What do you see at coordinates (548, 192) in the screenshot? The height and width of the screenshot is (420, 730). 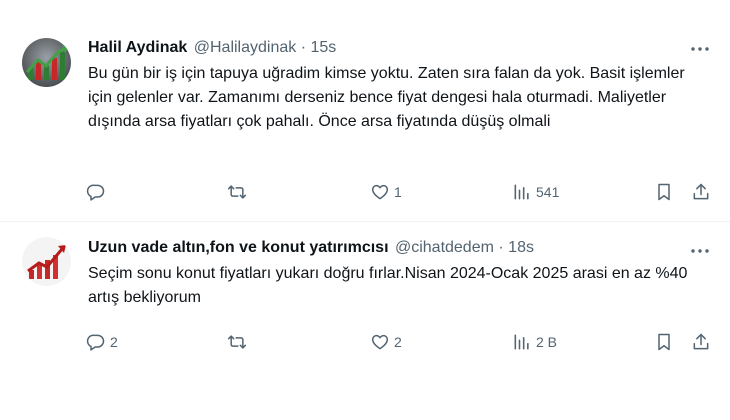 I see `view-count: 541` at bounding box center [548, 192].